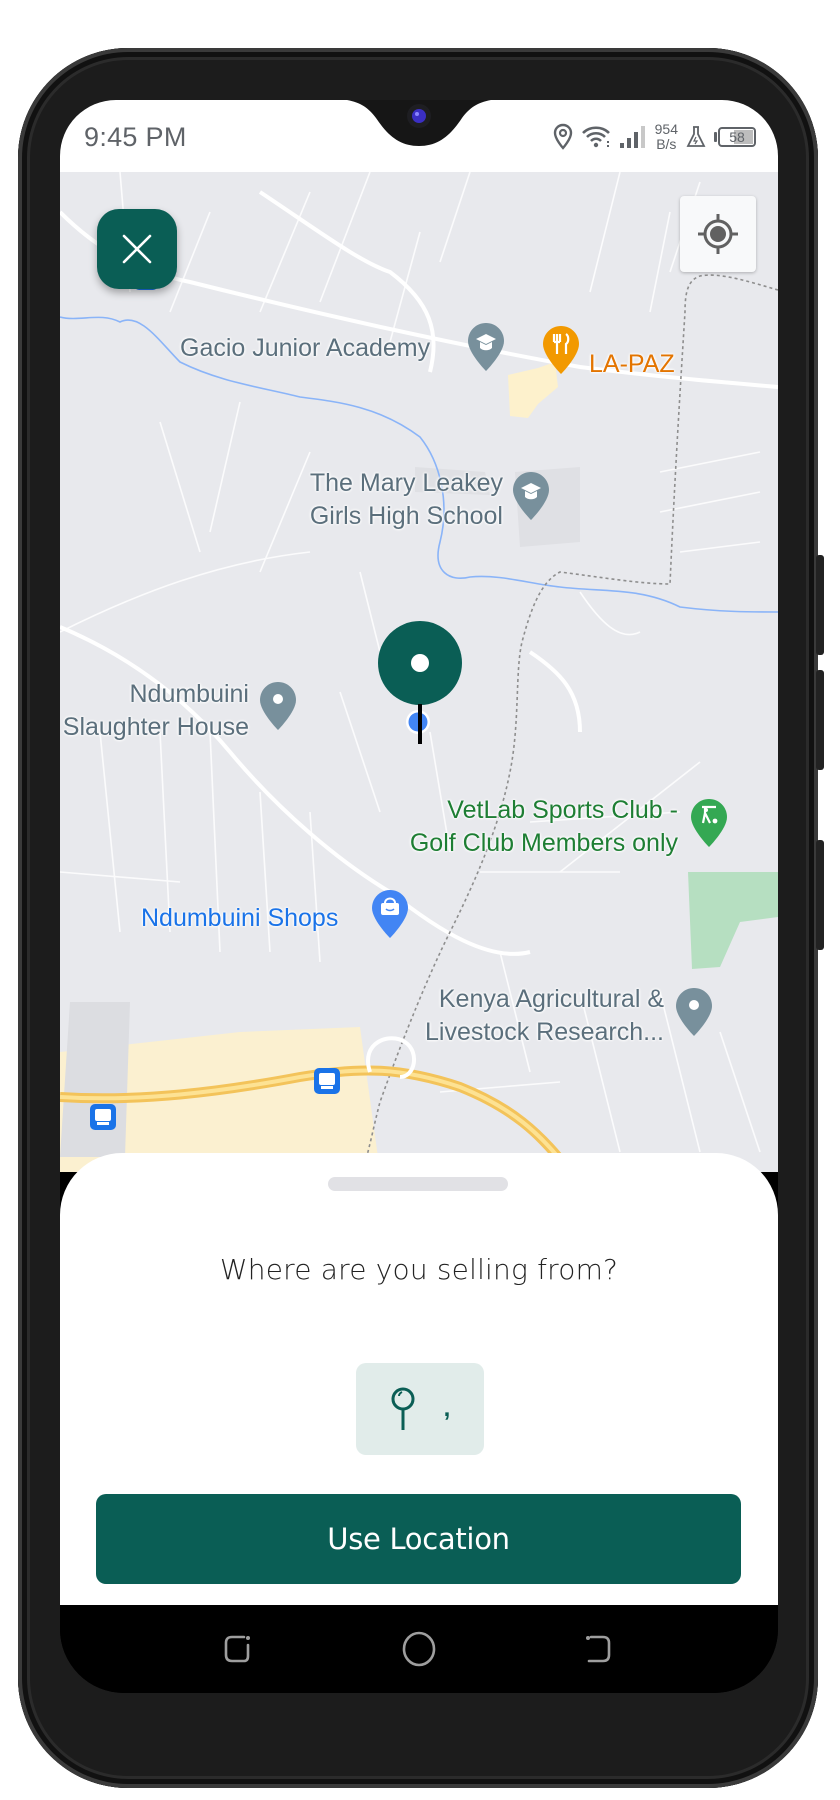 Image resolution: width=840 pixels, height=1800 pixels. I want to click on battery-level: 58, so click(737, 137).